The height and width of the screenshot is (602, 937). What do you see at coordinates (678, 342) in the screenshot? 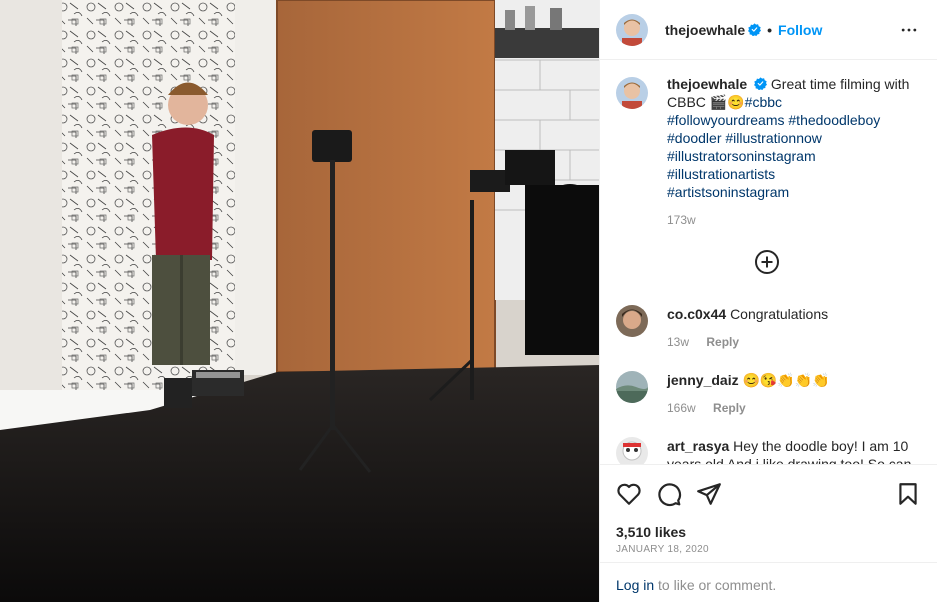
I see `comment-timestamp: 13w` at bounding box center [678, 342].